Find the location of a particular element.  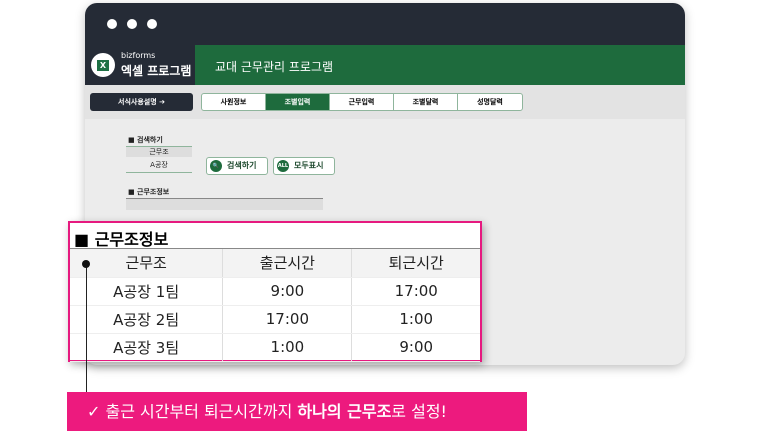

column-header: 출근시간 is located at coordinates (287, 263).